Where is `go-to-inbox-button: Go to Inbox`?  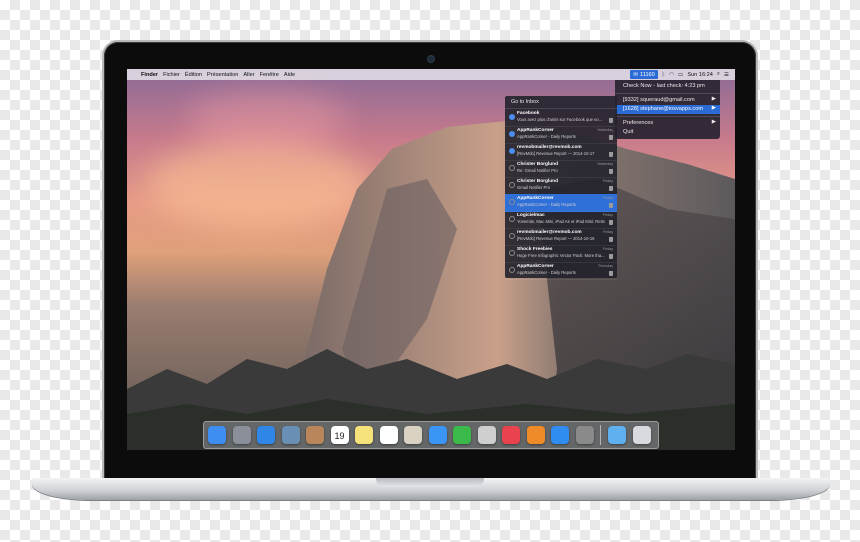
go-to-inbox-button: Go to Inbox is located at coordinates (561, 102).